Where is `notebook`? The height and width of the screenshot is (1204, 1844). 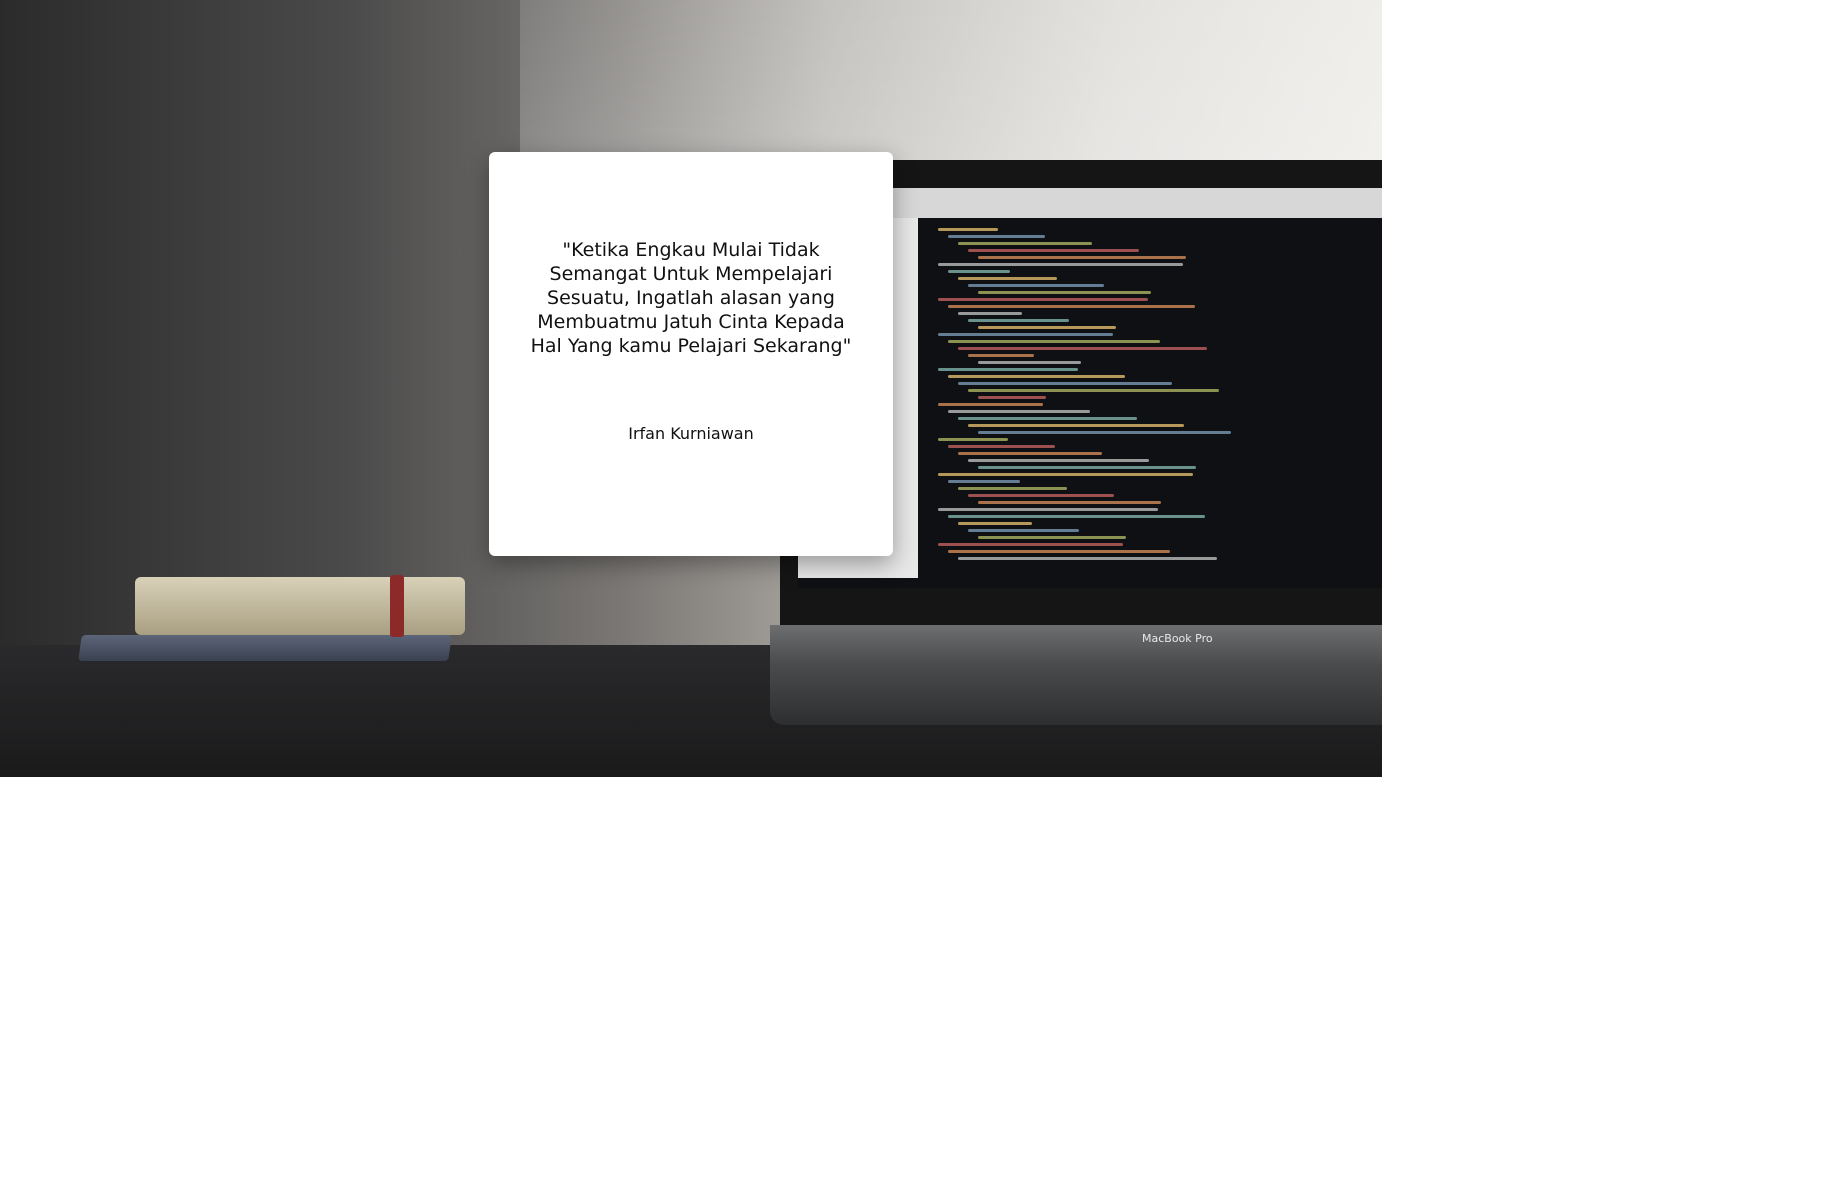 notebook is located at coordinates (265, 648).